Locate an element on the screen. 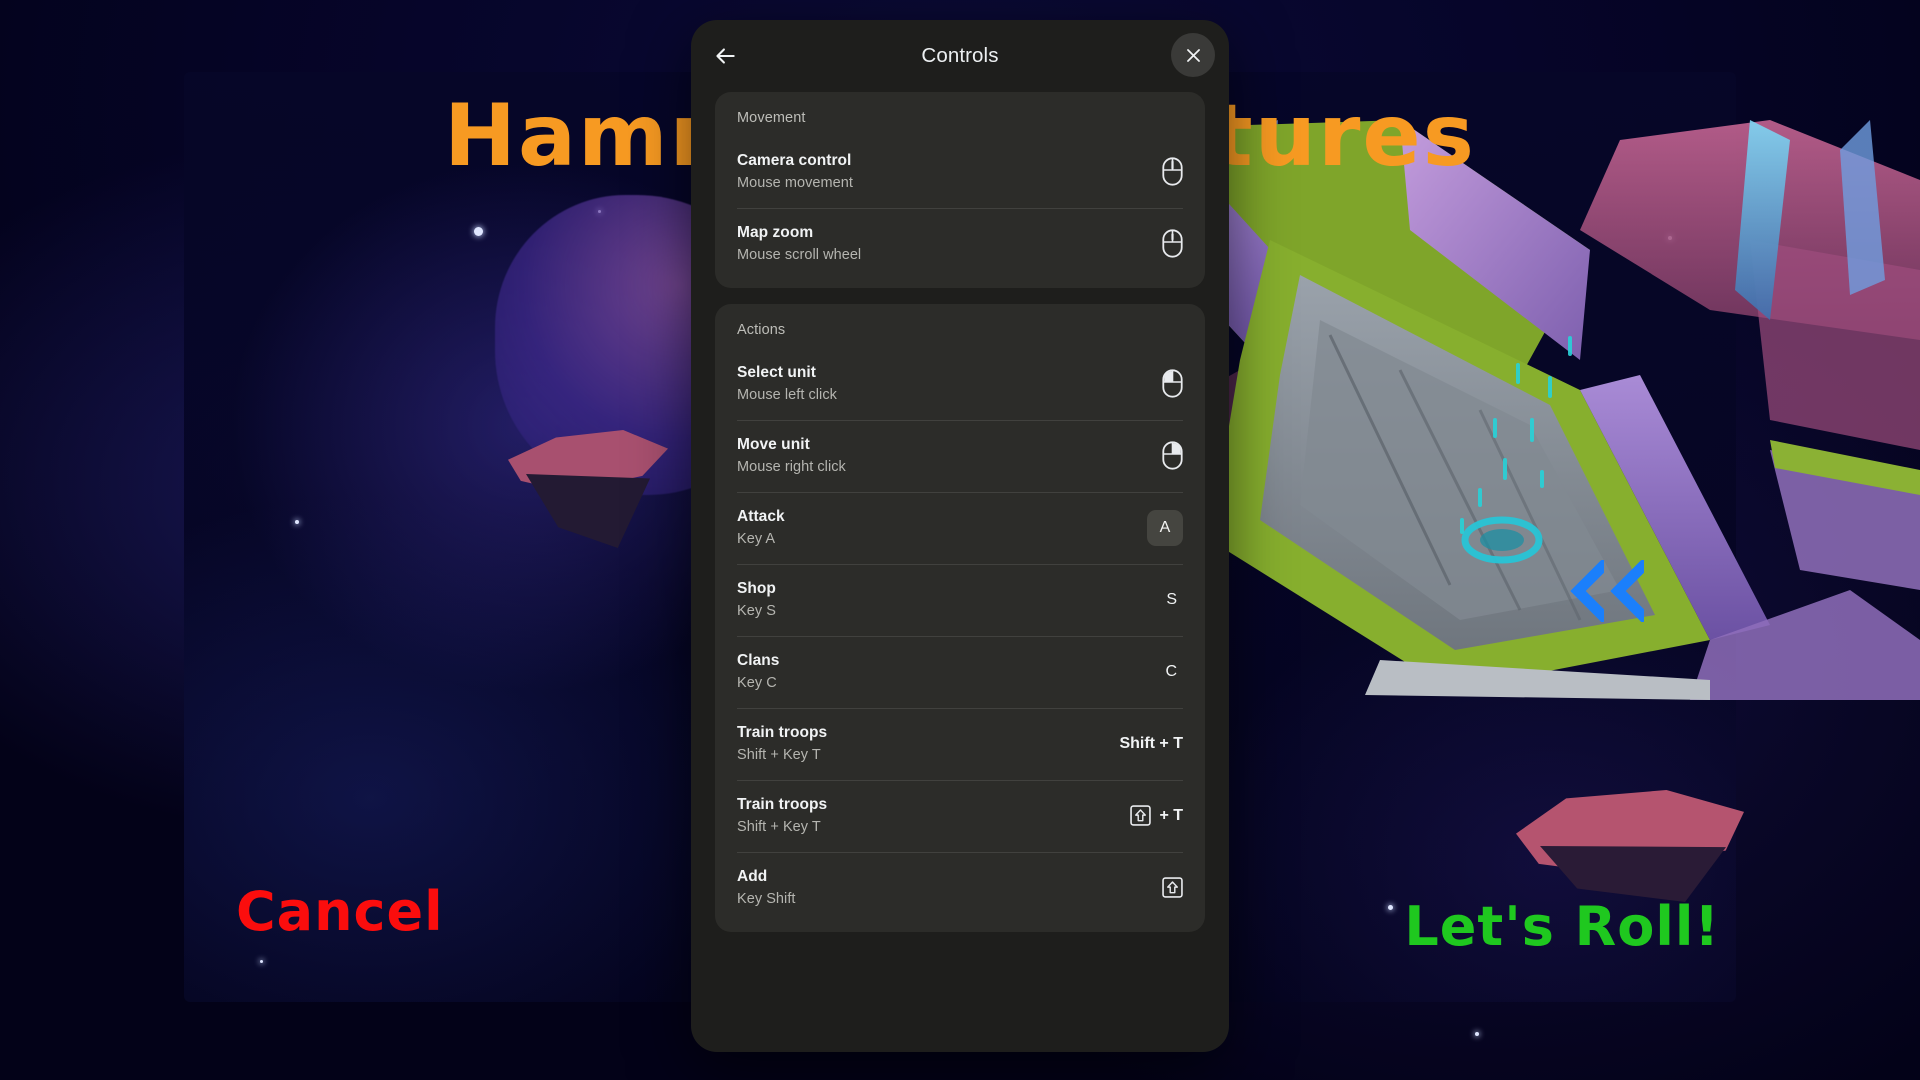 This screenshot has height=1080, width=1920. key-label: S is located at coordinates (1171, 599).